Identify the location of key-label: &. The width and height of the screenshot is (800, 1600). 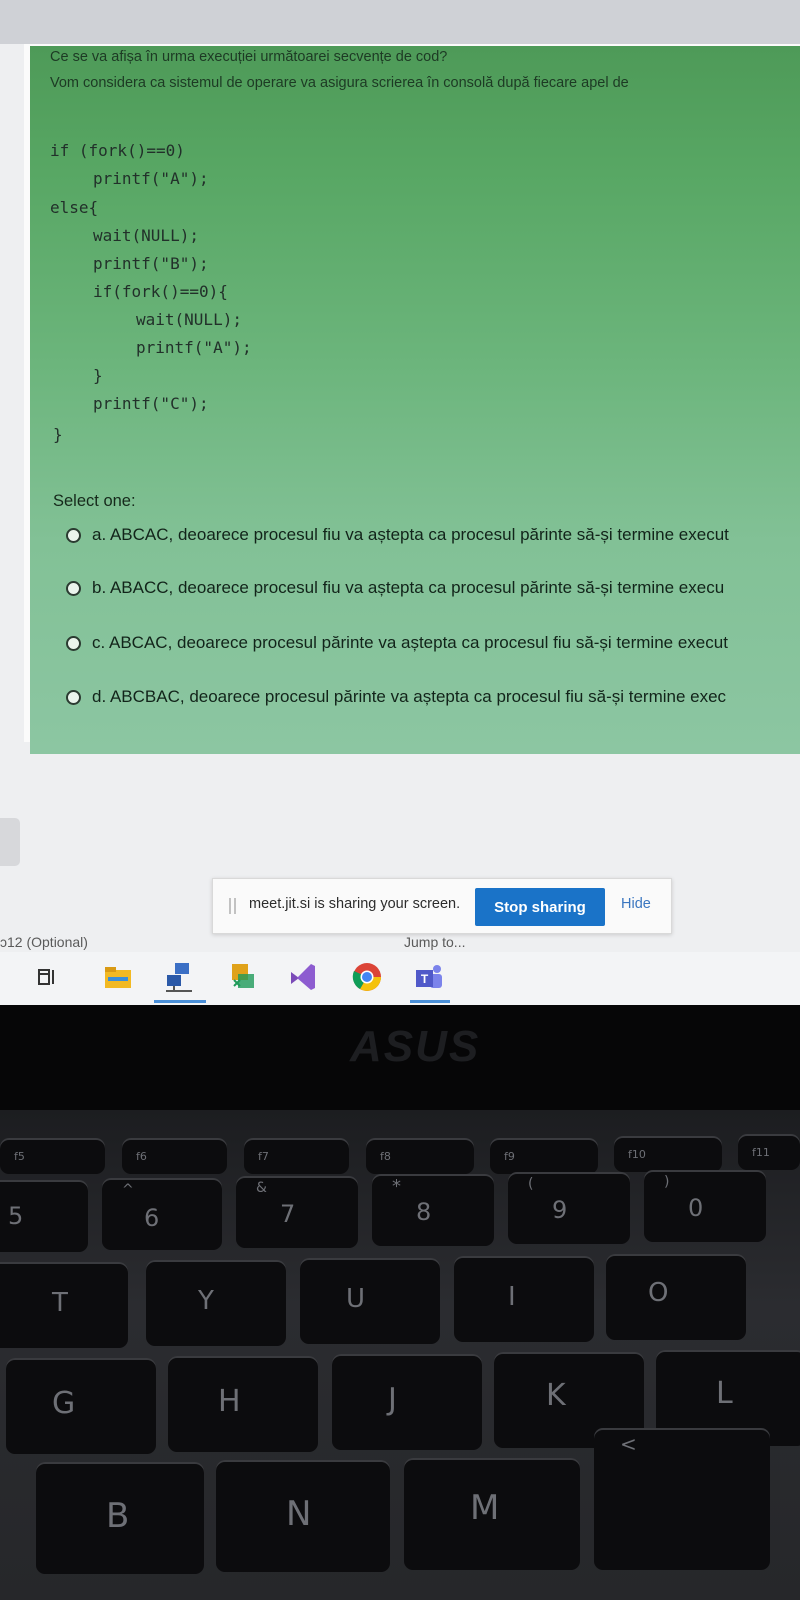
(261, 1188).